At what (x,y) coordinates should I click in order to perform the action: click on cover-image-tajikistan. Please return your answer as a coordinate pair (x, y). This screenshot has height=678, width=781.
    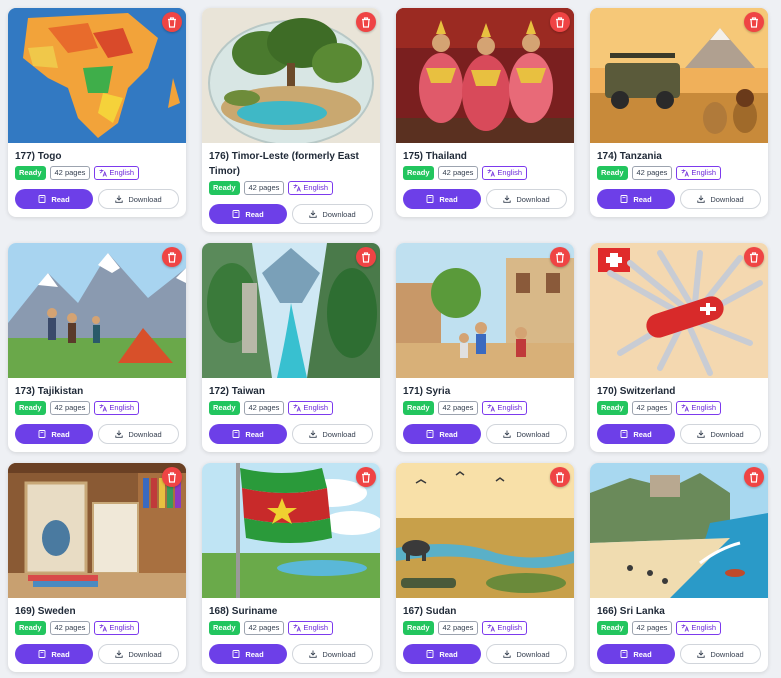
    Looking at the image, I should click on (97, 310).